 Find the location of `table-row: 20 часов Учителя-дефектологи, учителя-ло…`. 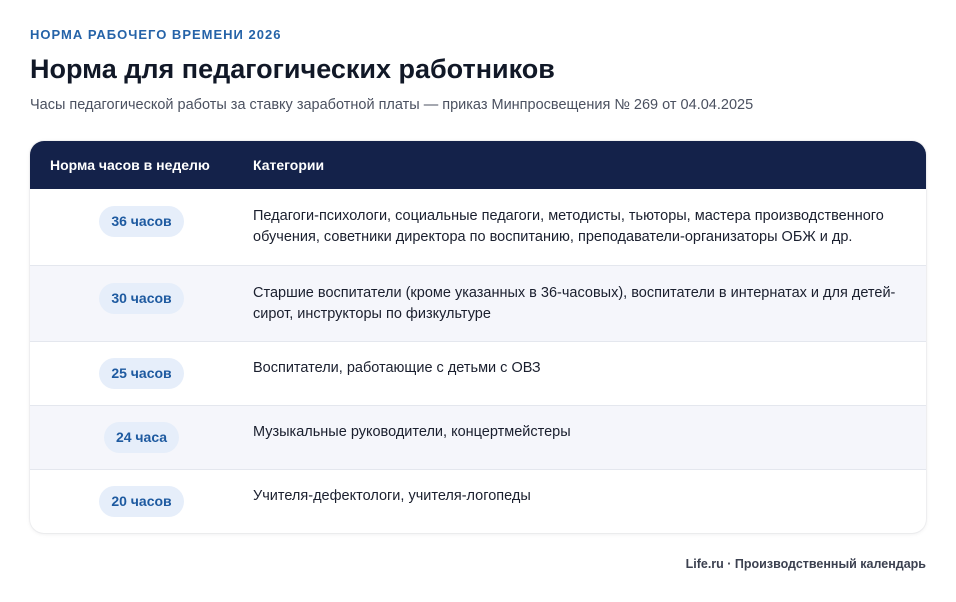

table-row: 20 часов Учителя-дефектологи, учителя-ло… is located at coordinates (478, 501).